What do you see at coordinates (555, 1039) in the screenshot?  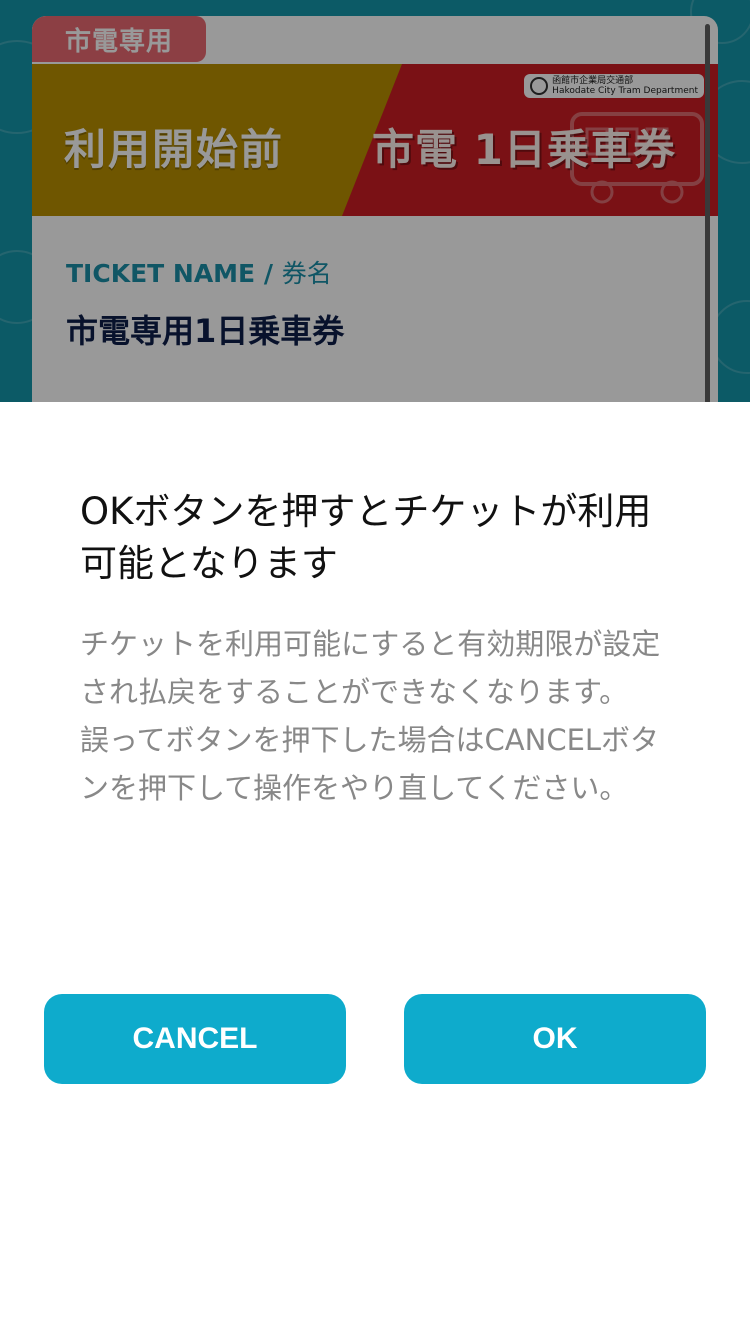 I see `ok-button: OK` at bounding box center [555, 1039].